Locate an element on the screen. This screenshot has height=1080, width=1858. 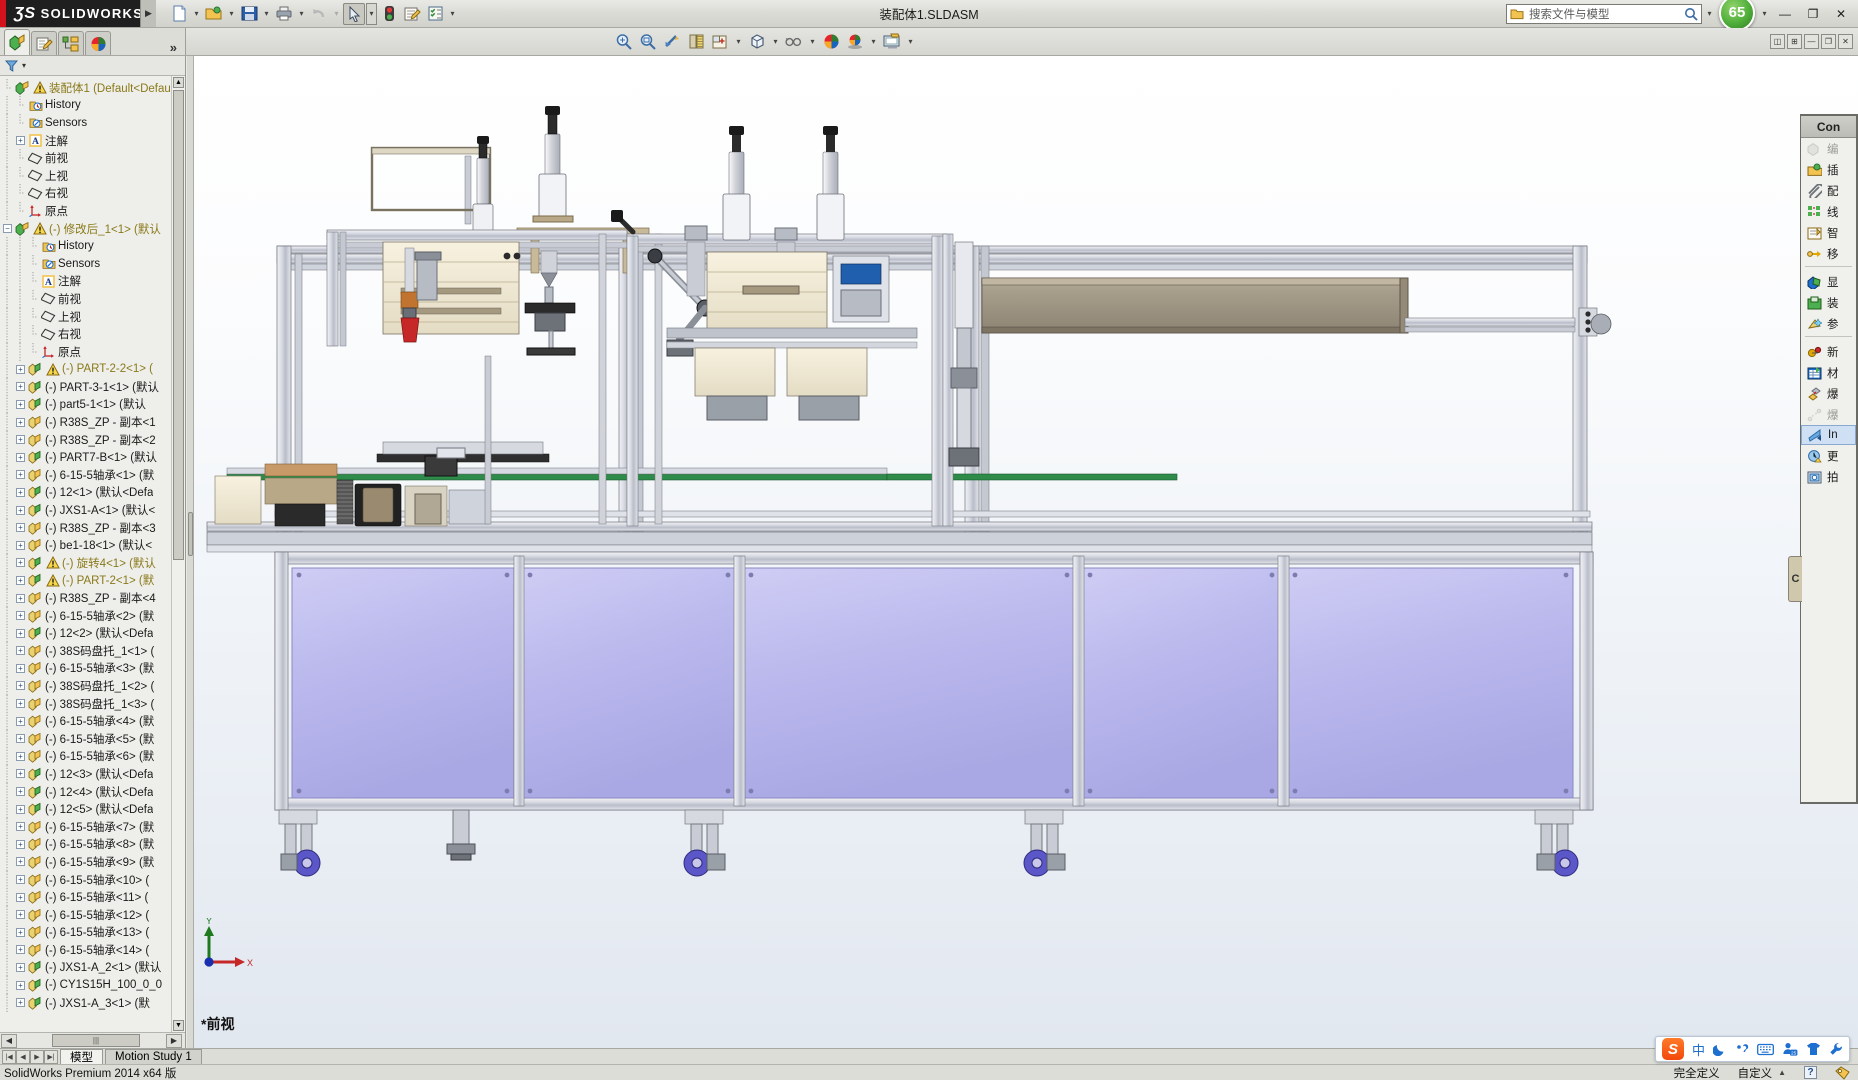
tree-item: 前视 is located at coordinates (92, 298).